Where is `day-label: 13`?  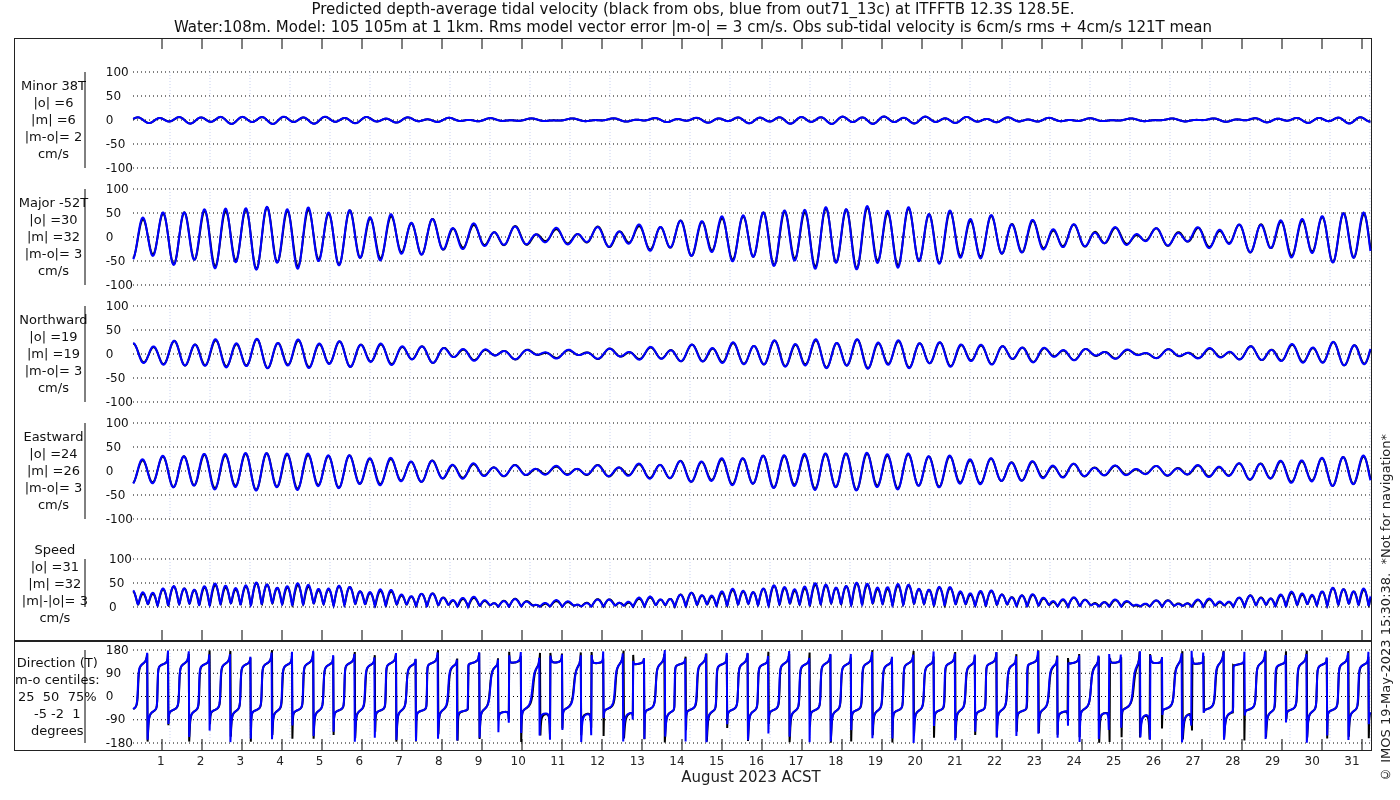 day-label: 13 is located at coordinates (637, 761).